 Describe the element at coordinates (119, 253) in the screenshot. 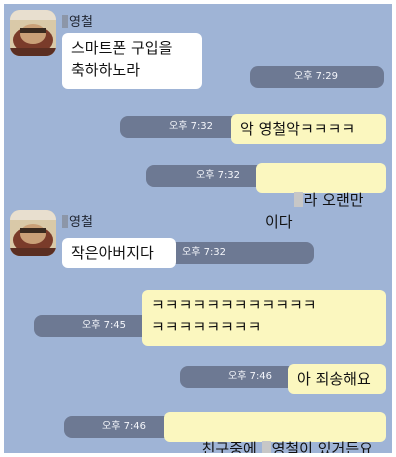

I see `message-bubble-in: 작은아버지다` at that location.